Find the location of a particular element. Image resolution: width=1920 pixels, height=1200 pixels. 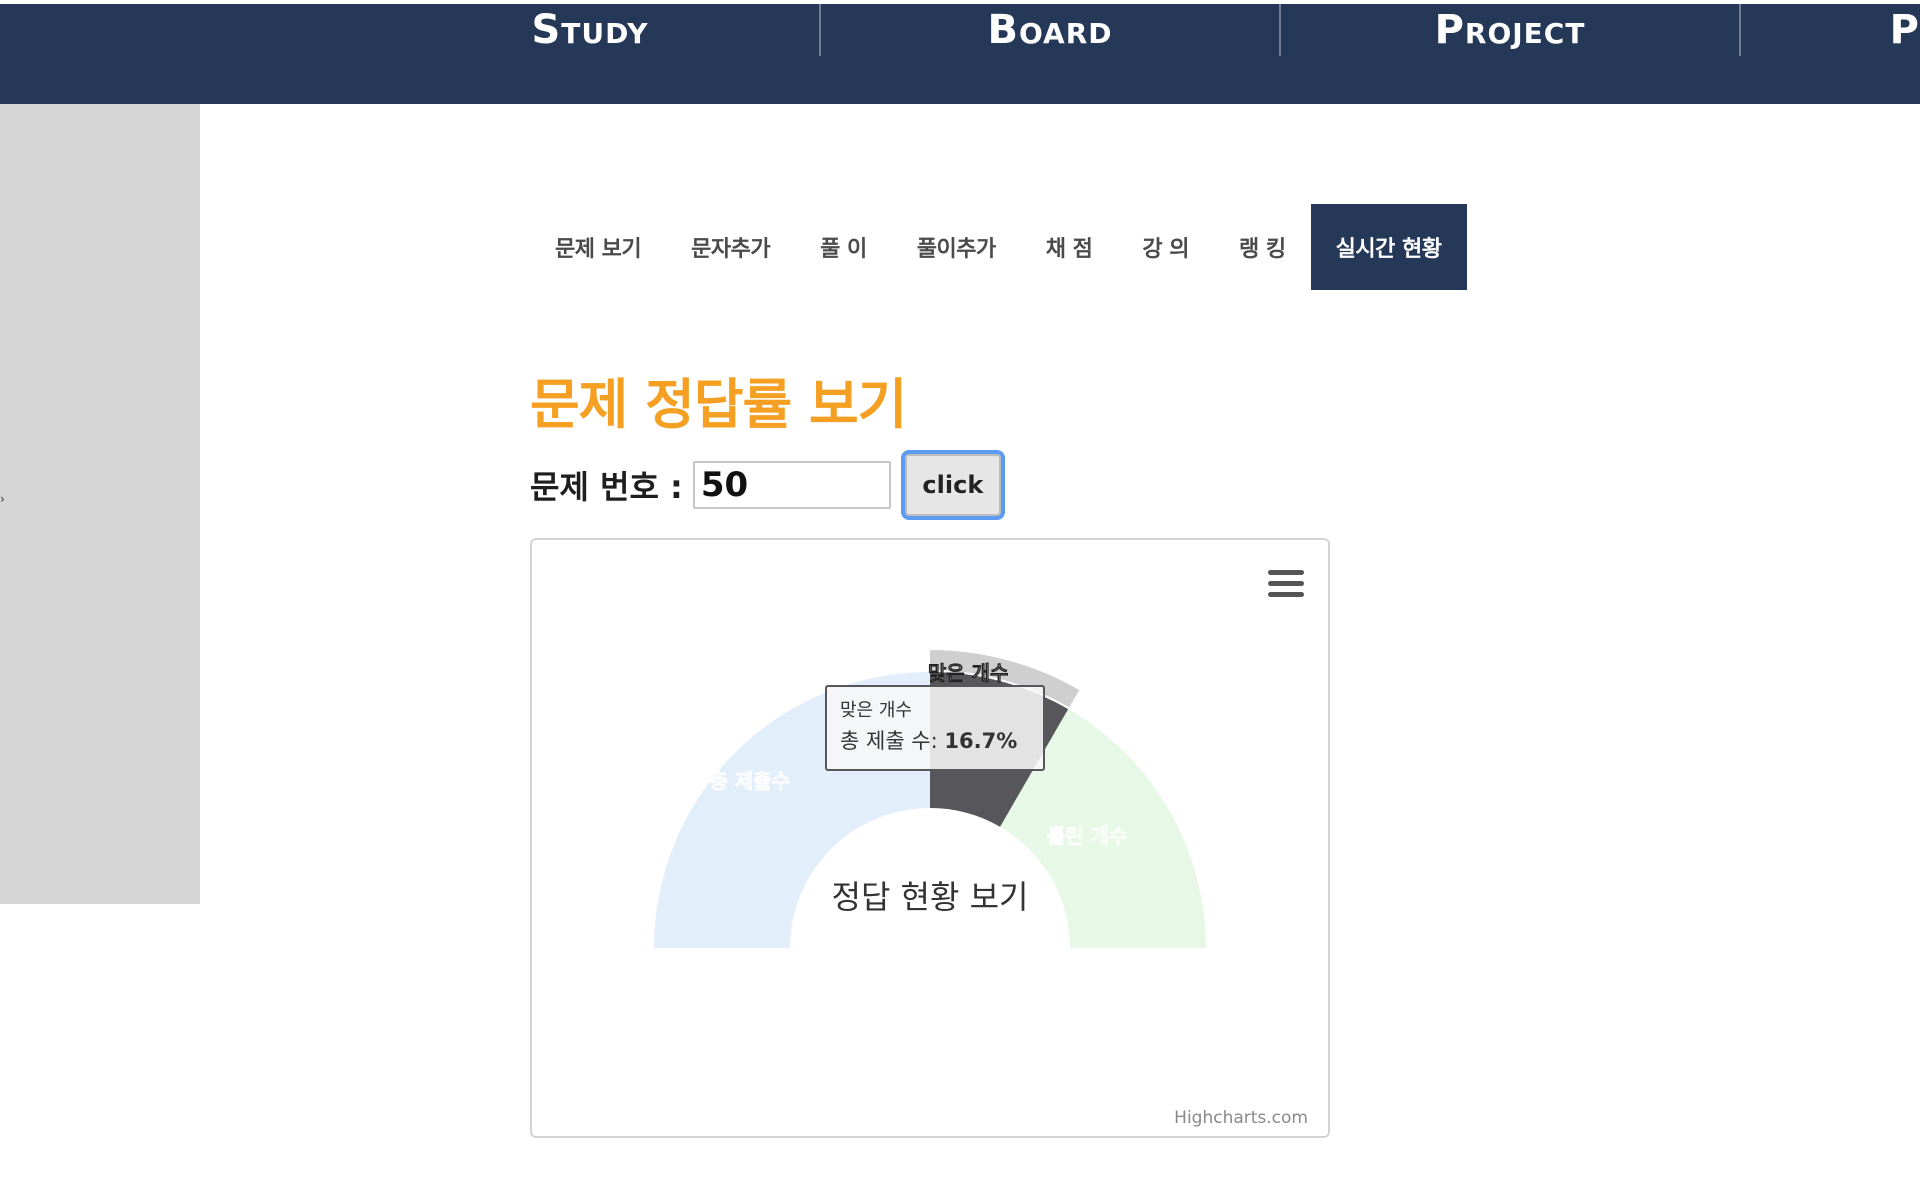

chart-title: 정답 현황 보기 is located at coordinates (930, 897).